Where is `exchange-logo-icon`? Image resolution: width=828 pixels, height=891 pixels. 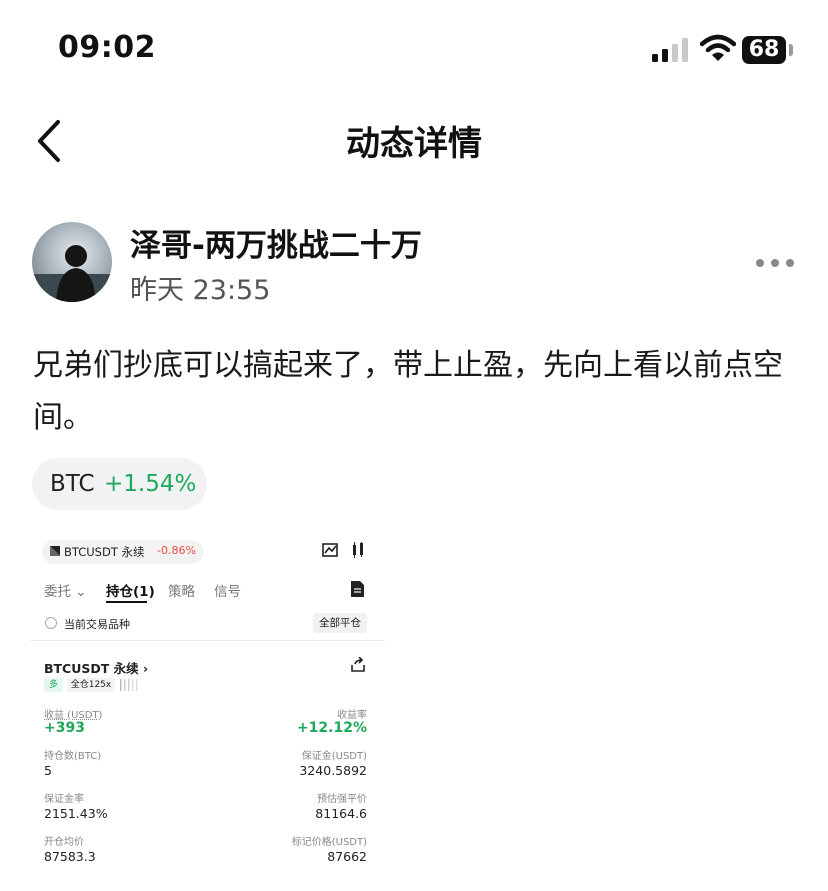
exchange-logo-icon is located at coordinates (55, 551).